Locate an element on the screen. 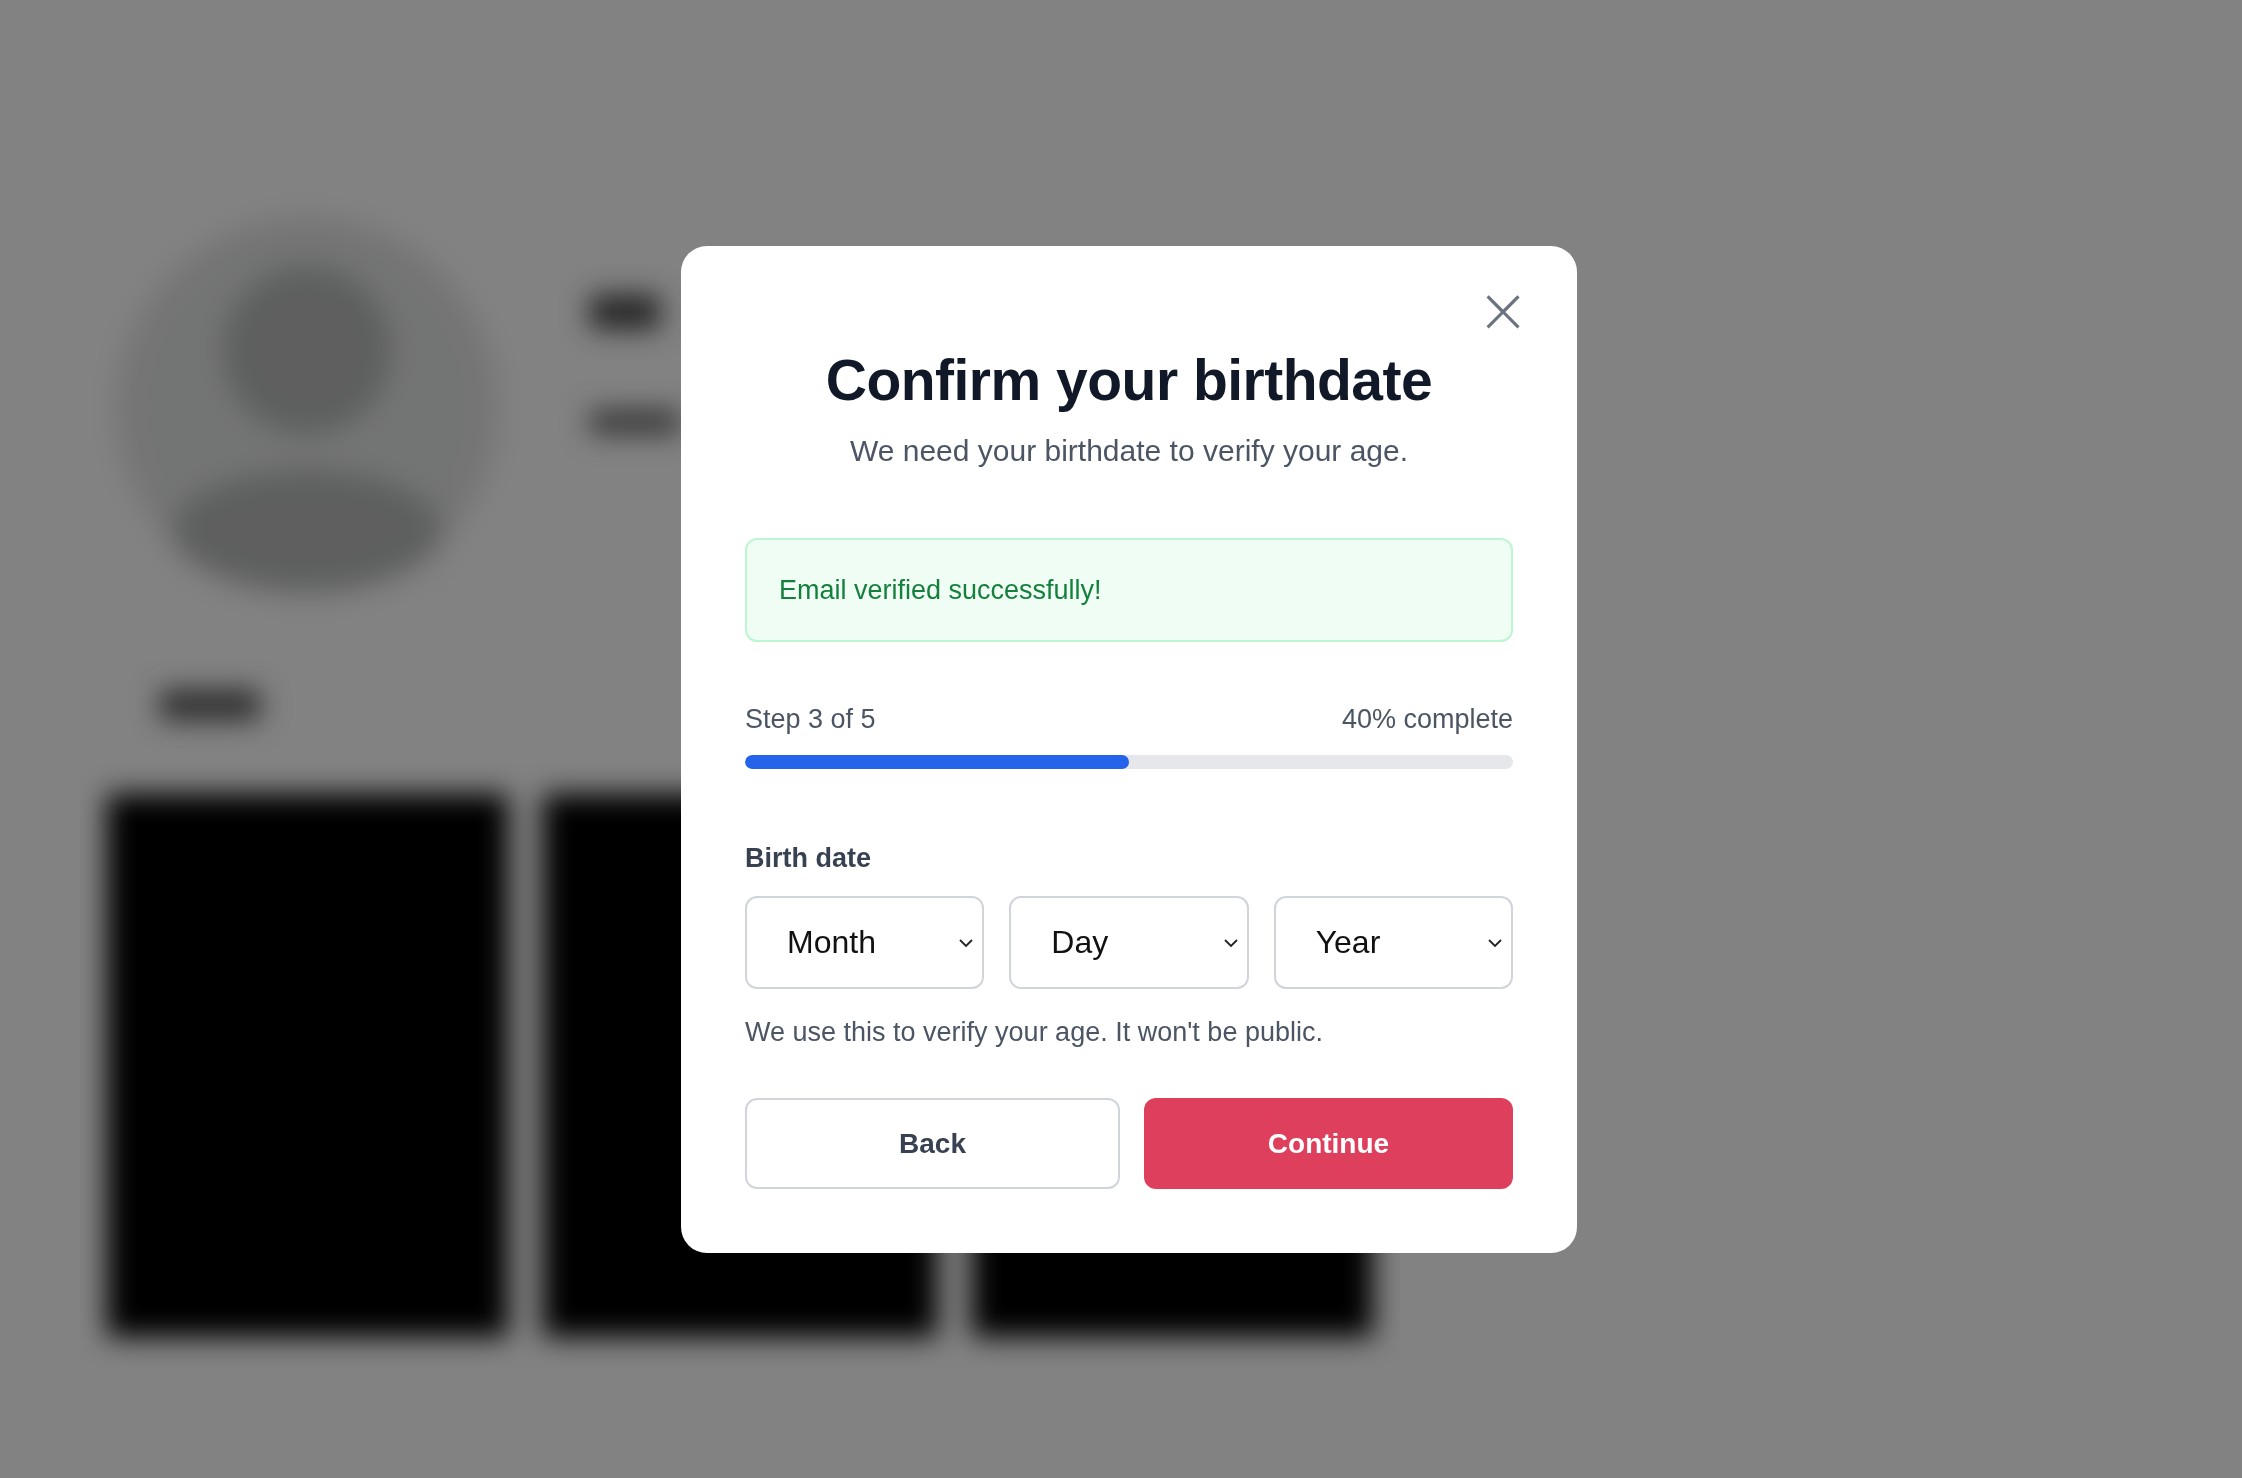  help-text: We use this to verify your age. It won't be public. is located at coordinates (1034, 1032).